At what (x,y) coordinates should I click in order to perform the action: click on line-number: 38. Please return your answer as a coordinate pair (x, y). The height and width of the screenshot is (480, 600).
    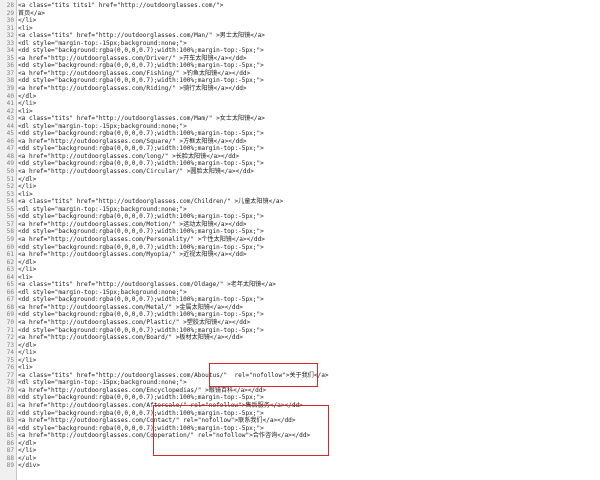
    Looking at the image, I should click on (10, 81).